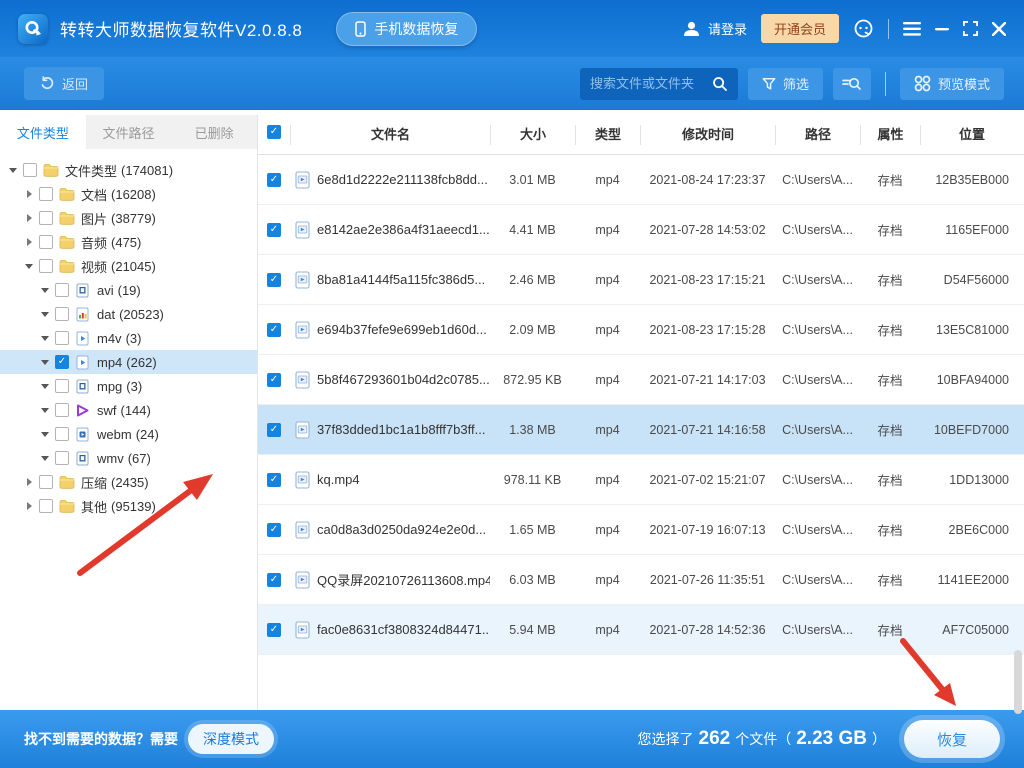 This screenshot has height=768, width=1024. I want to click on tree-item-视频: 视频 (21045), so click(128, 266).